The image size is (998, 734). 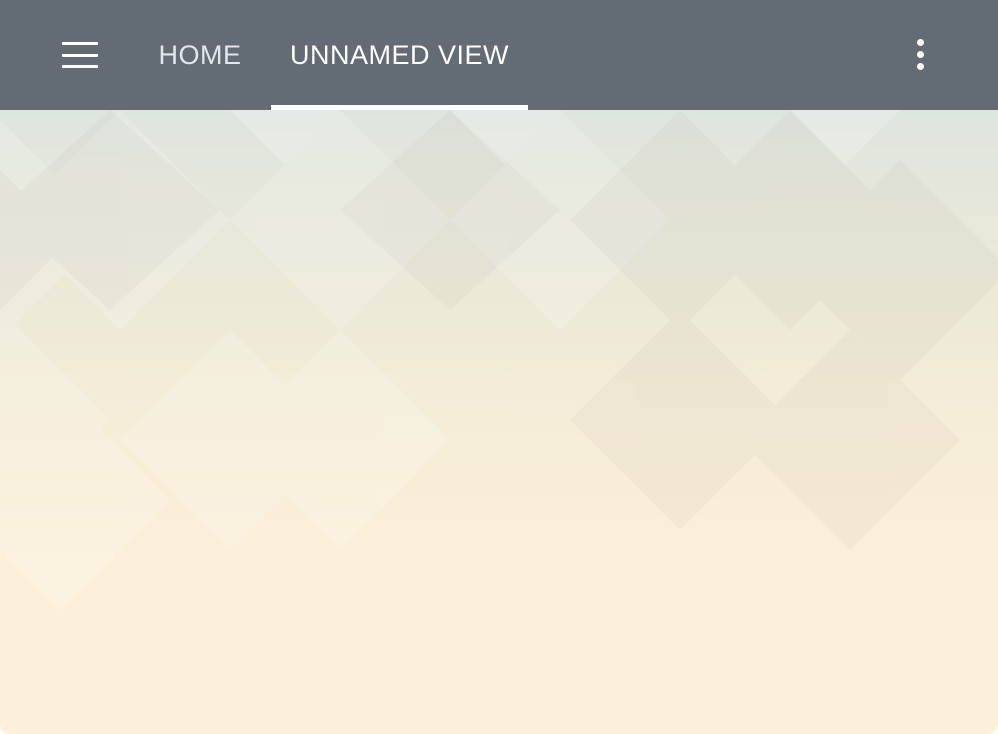 I want to click on tab-home: HOME, so click(x=200, y=55).